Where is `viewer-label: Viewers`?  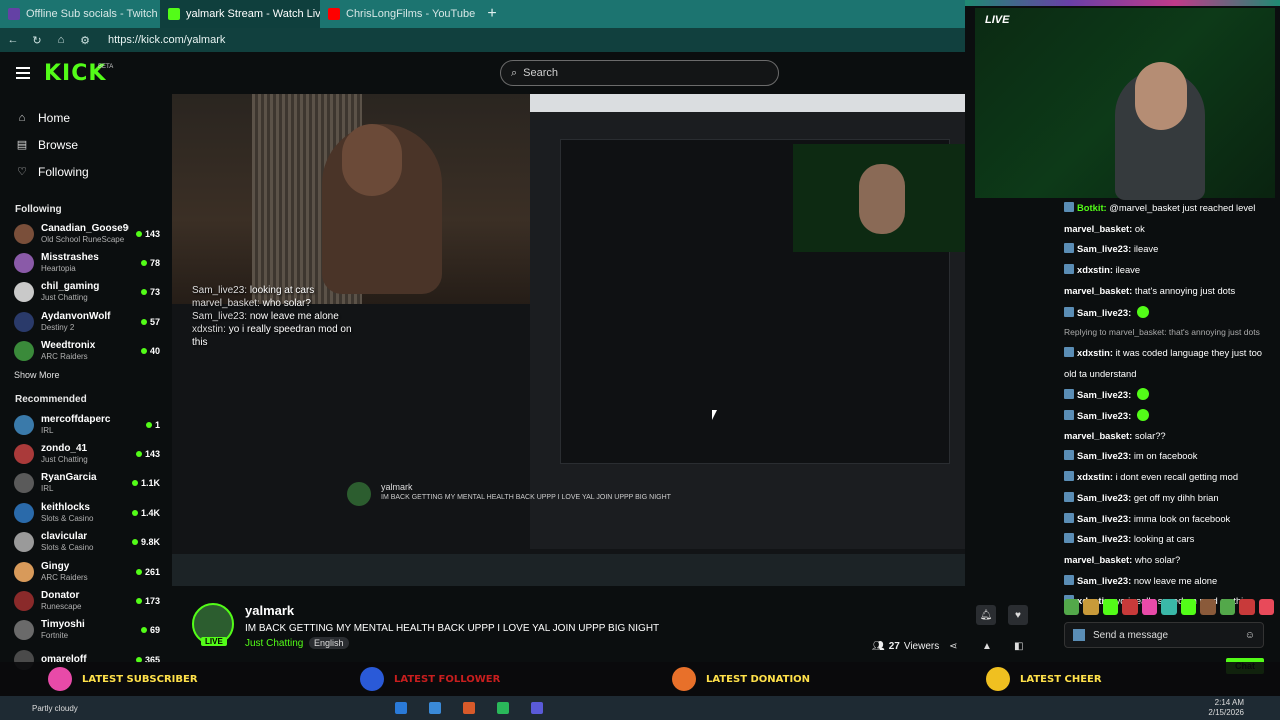
viewer-label: Viewers is located at coordinates (921, 646).